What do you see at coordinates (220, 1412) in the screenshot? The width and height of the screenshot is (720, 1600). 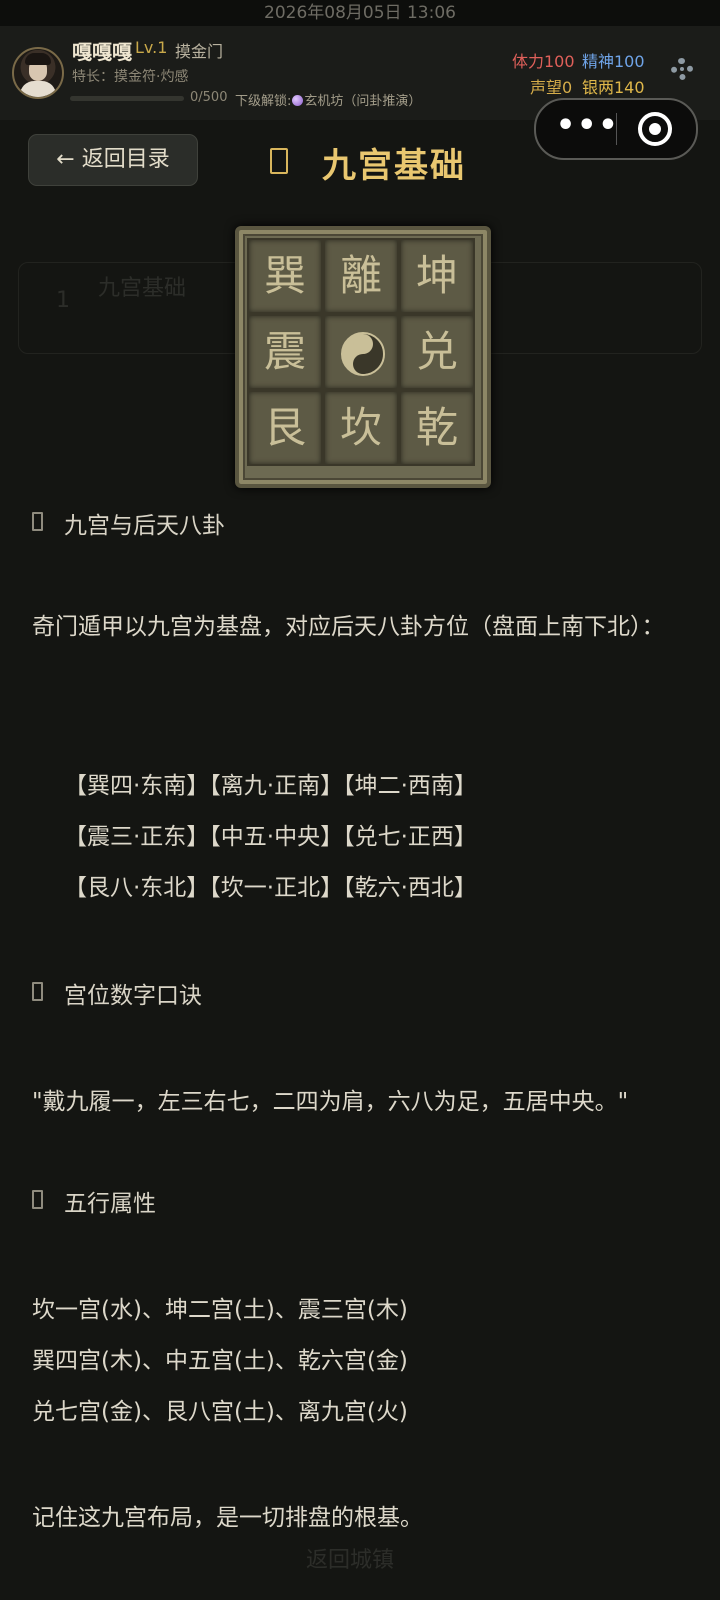 I see `five-elements-line: 兑七宫(金)、艮八宫(土)、离九宫(火)` at bounding box center [220, 1412].